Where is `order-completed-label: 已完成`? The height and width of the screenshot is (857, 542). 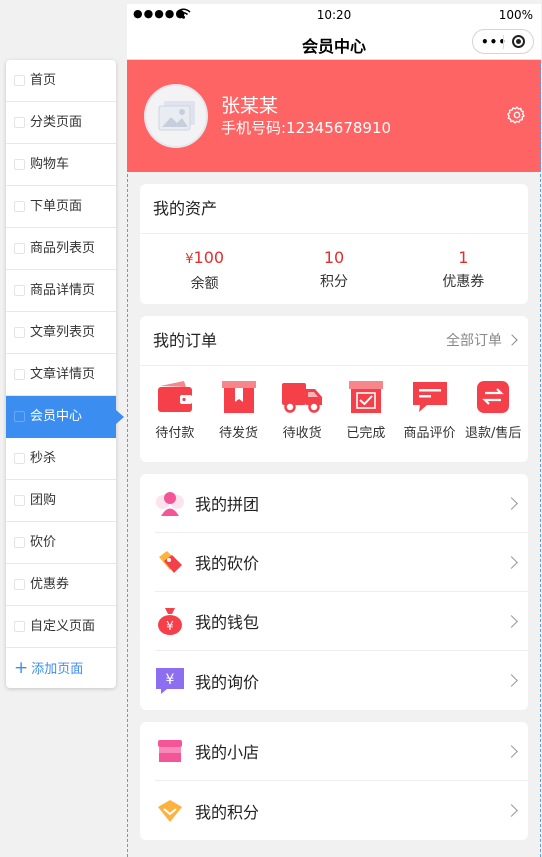
order-completed-label: 已完成 is located at coordinates (366, 433).